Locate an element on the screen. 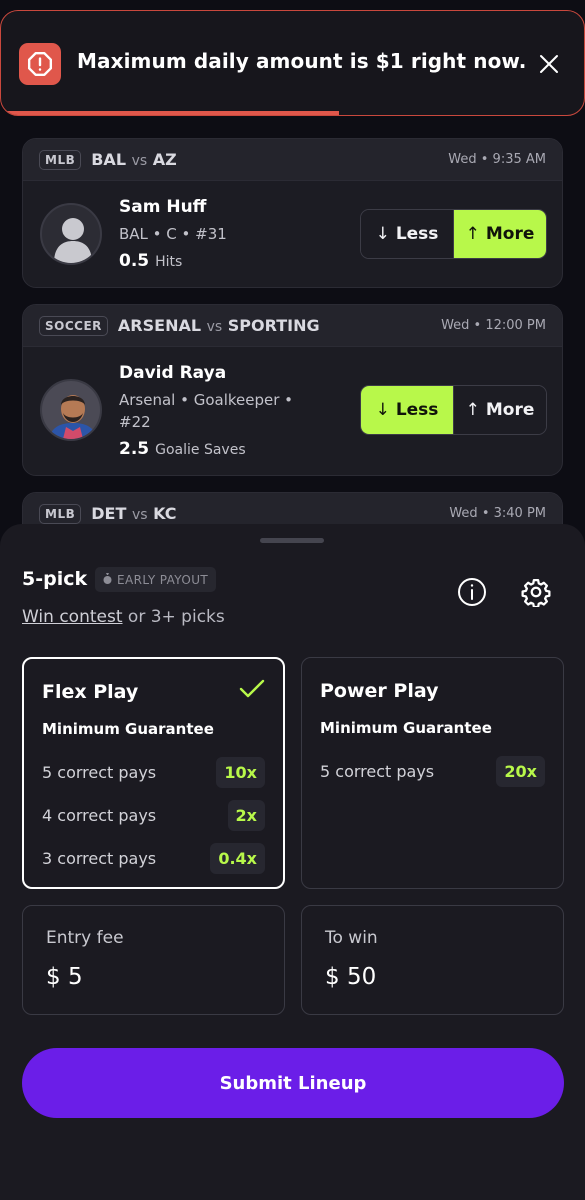  projection-line: 0.5 Hits is located at coordinates (150, 261).